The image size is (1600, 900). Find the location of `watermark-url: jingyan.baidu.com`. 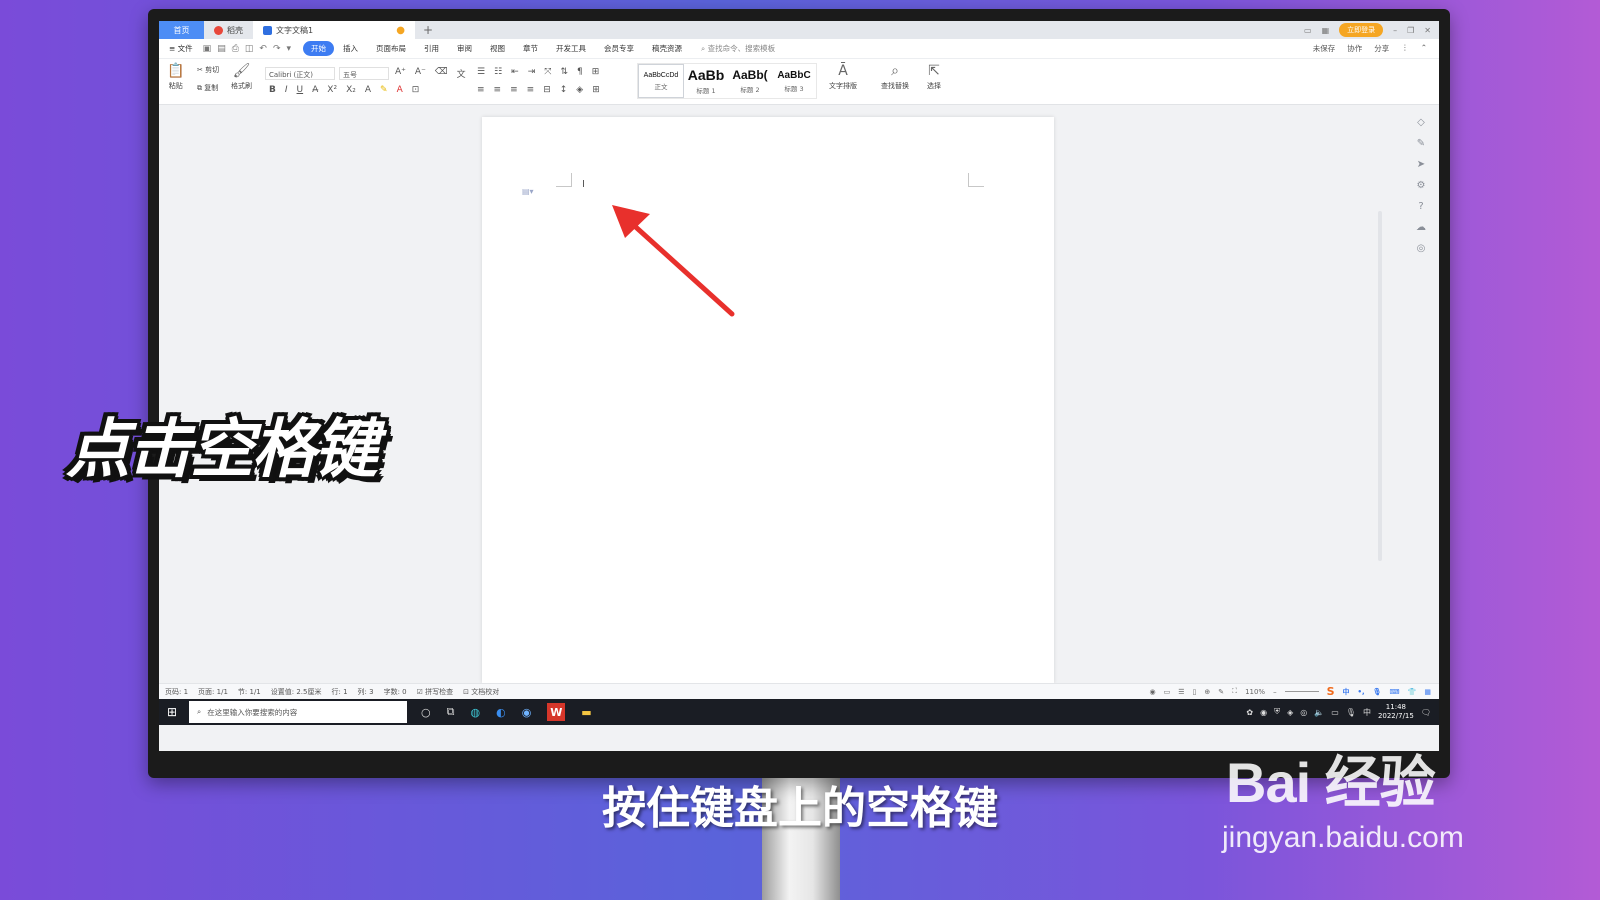

watermark-url: jingyan.baidu.com is located at coordinates (1343, 837).